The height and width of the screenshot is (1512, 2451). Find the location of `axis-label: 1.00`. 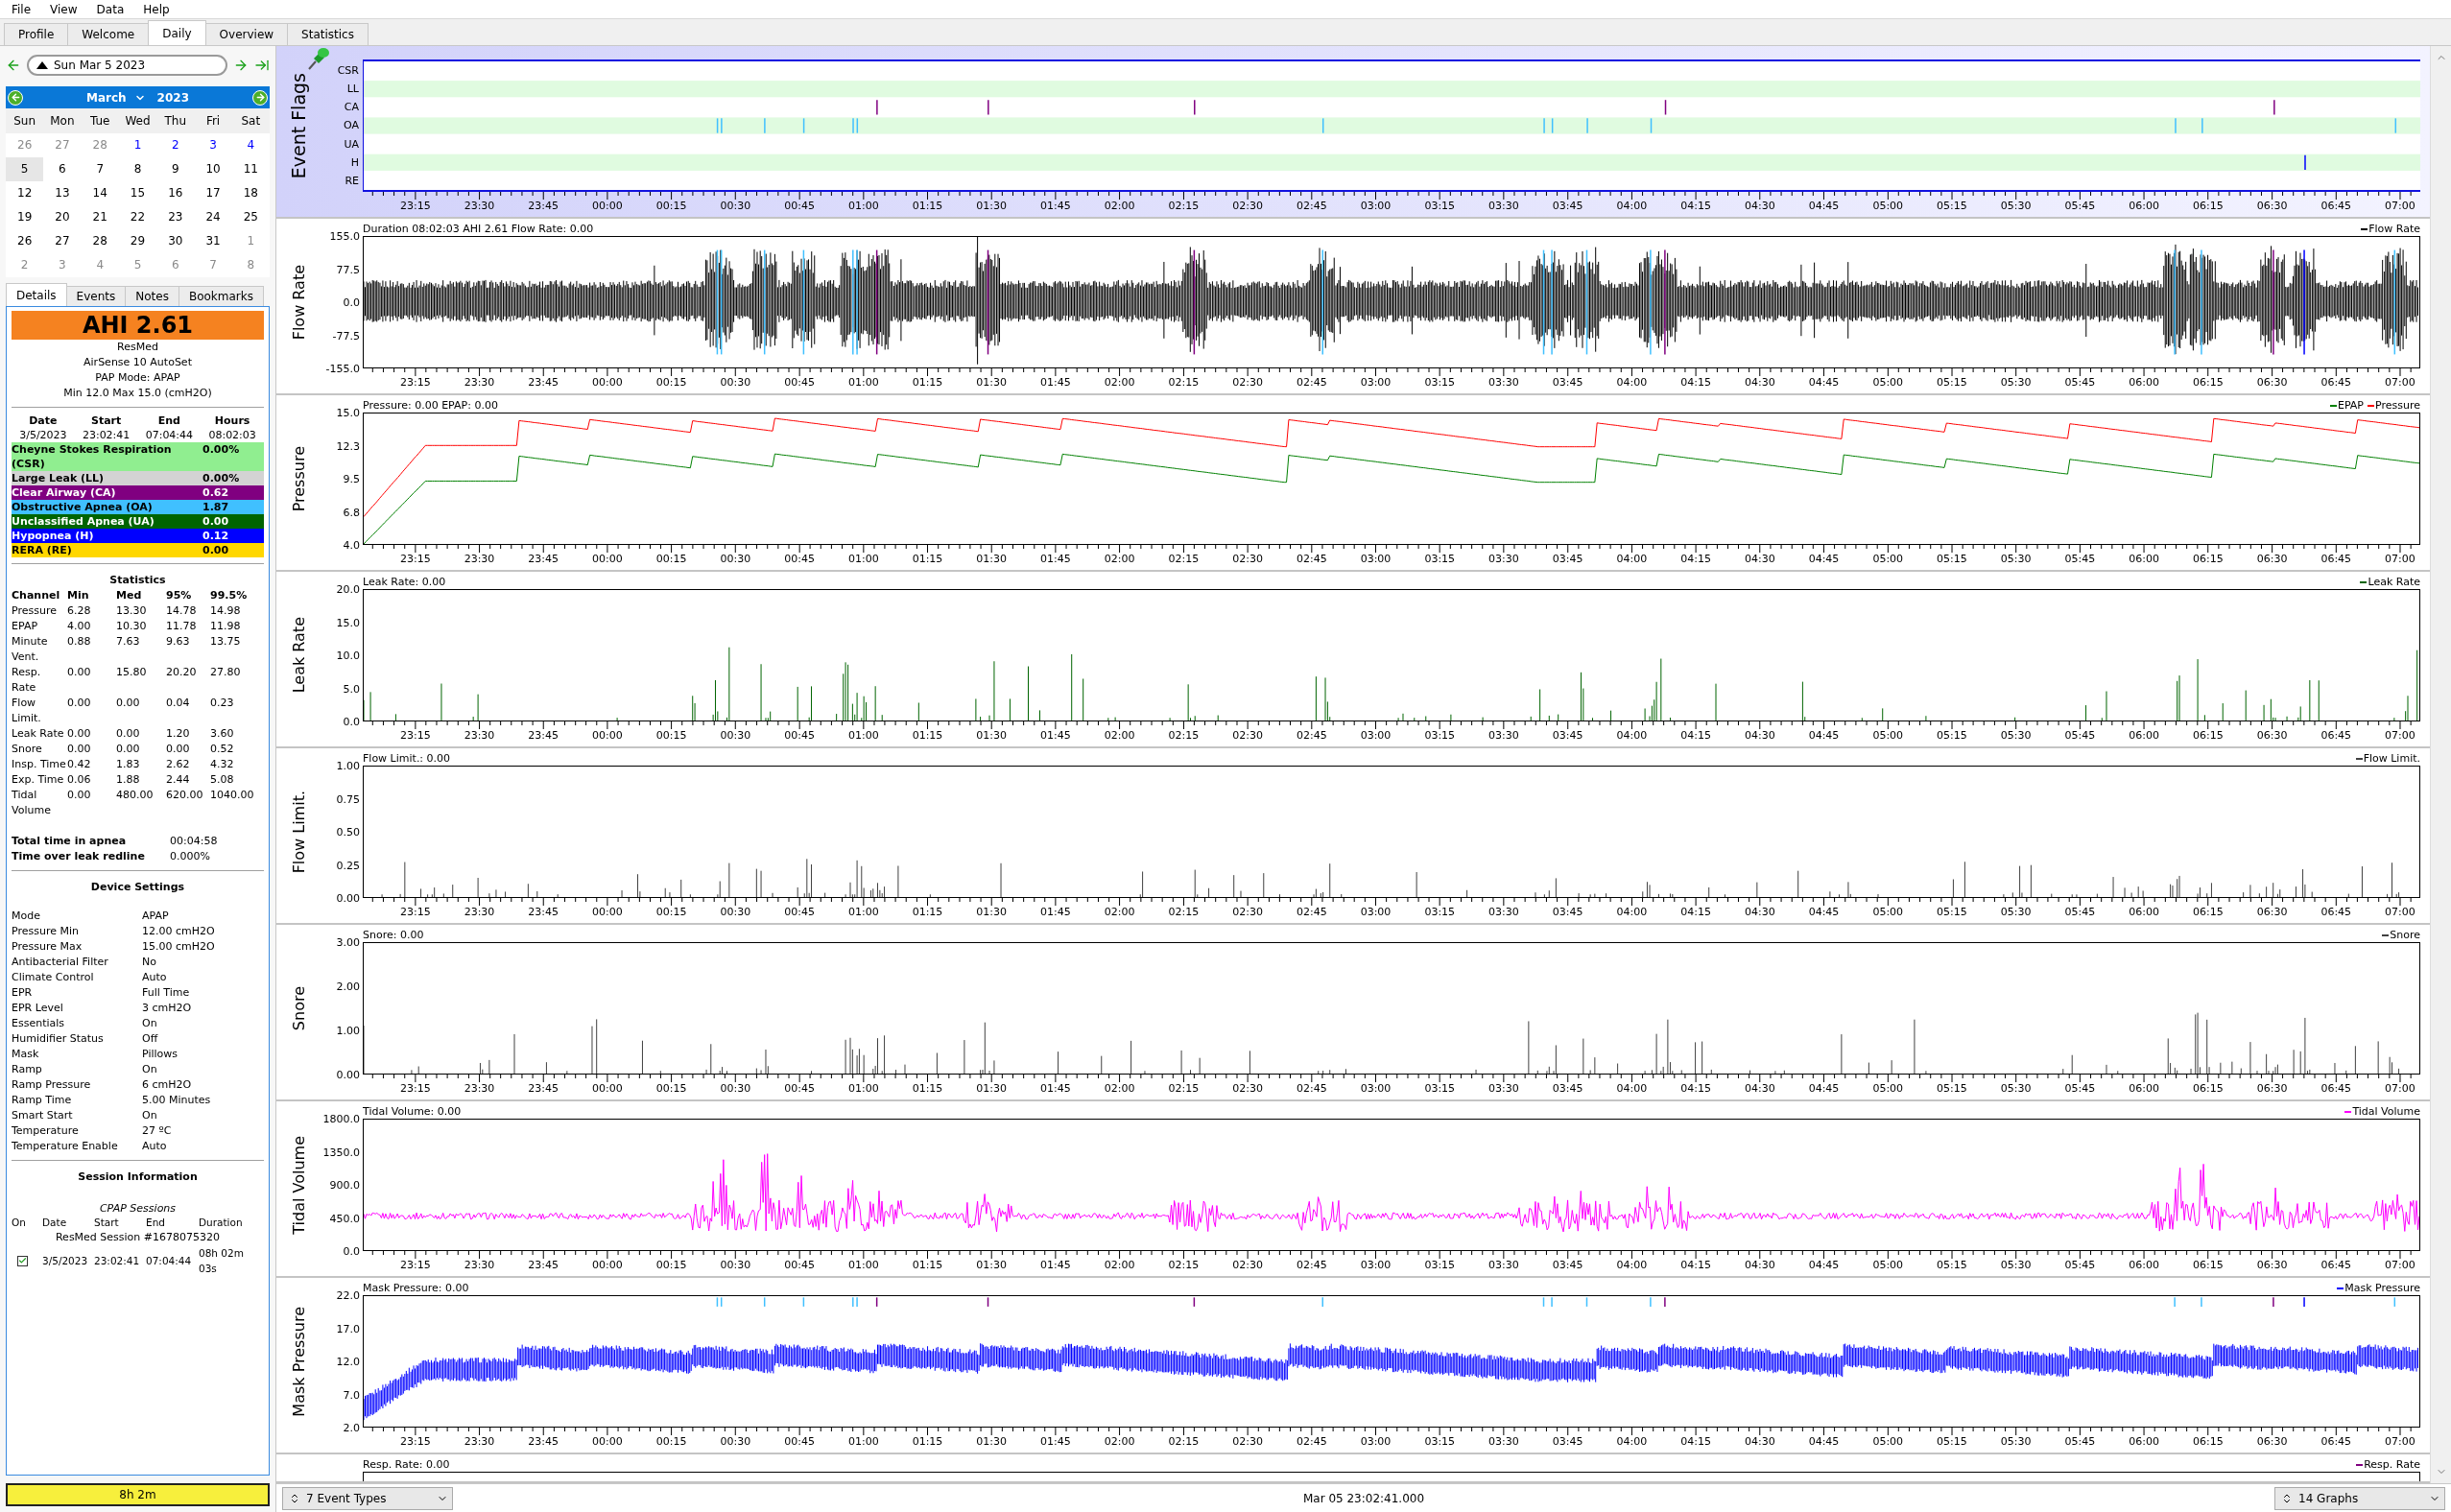

axis-label: 1.00 is located at coordinates (348, 1030).